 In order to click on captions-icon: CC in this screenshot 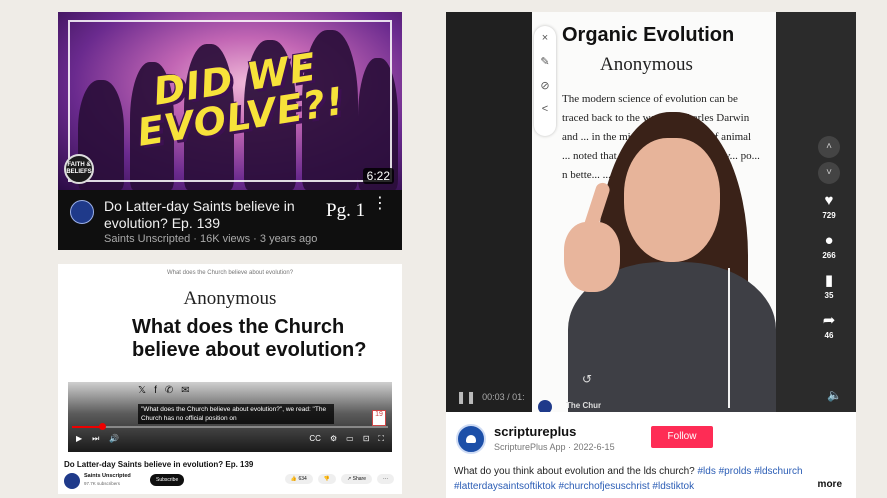, I will do `click(315, 439)`.